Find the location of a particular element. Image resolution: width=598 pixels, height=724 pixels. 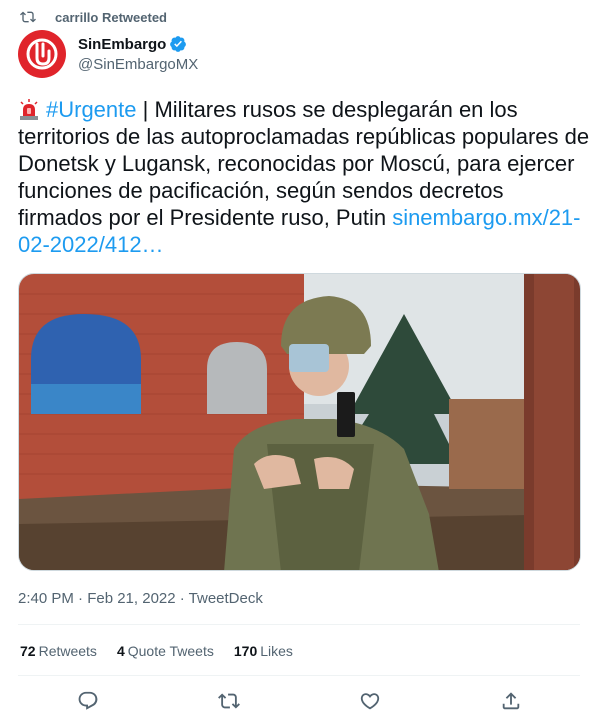

engagement-stats: 72 Retweets 4 Quote Tweets 170 Likes is located at coordinates (166, 651).